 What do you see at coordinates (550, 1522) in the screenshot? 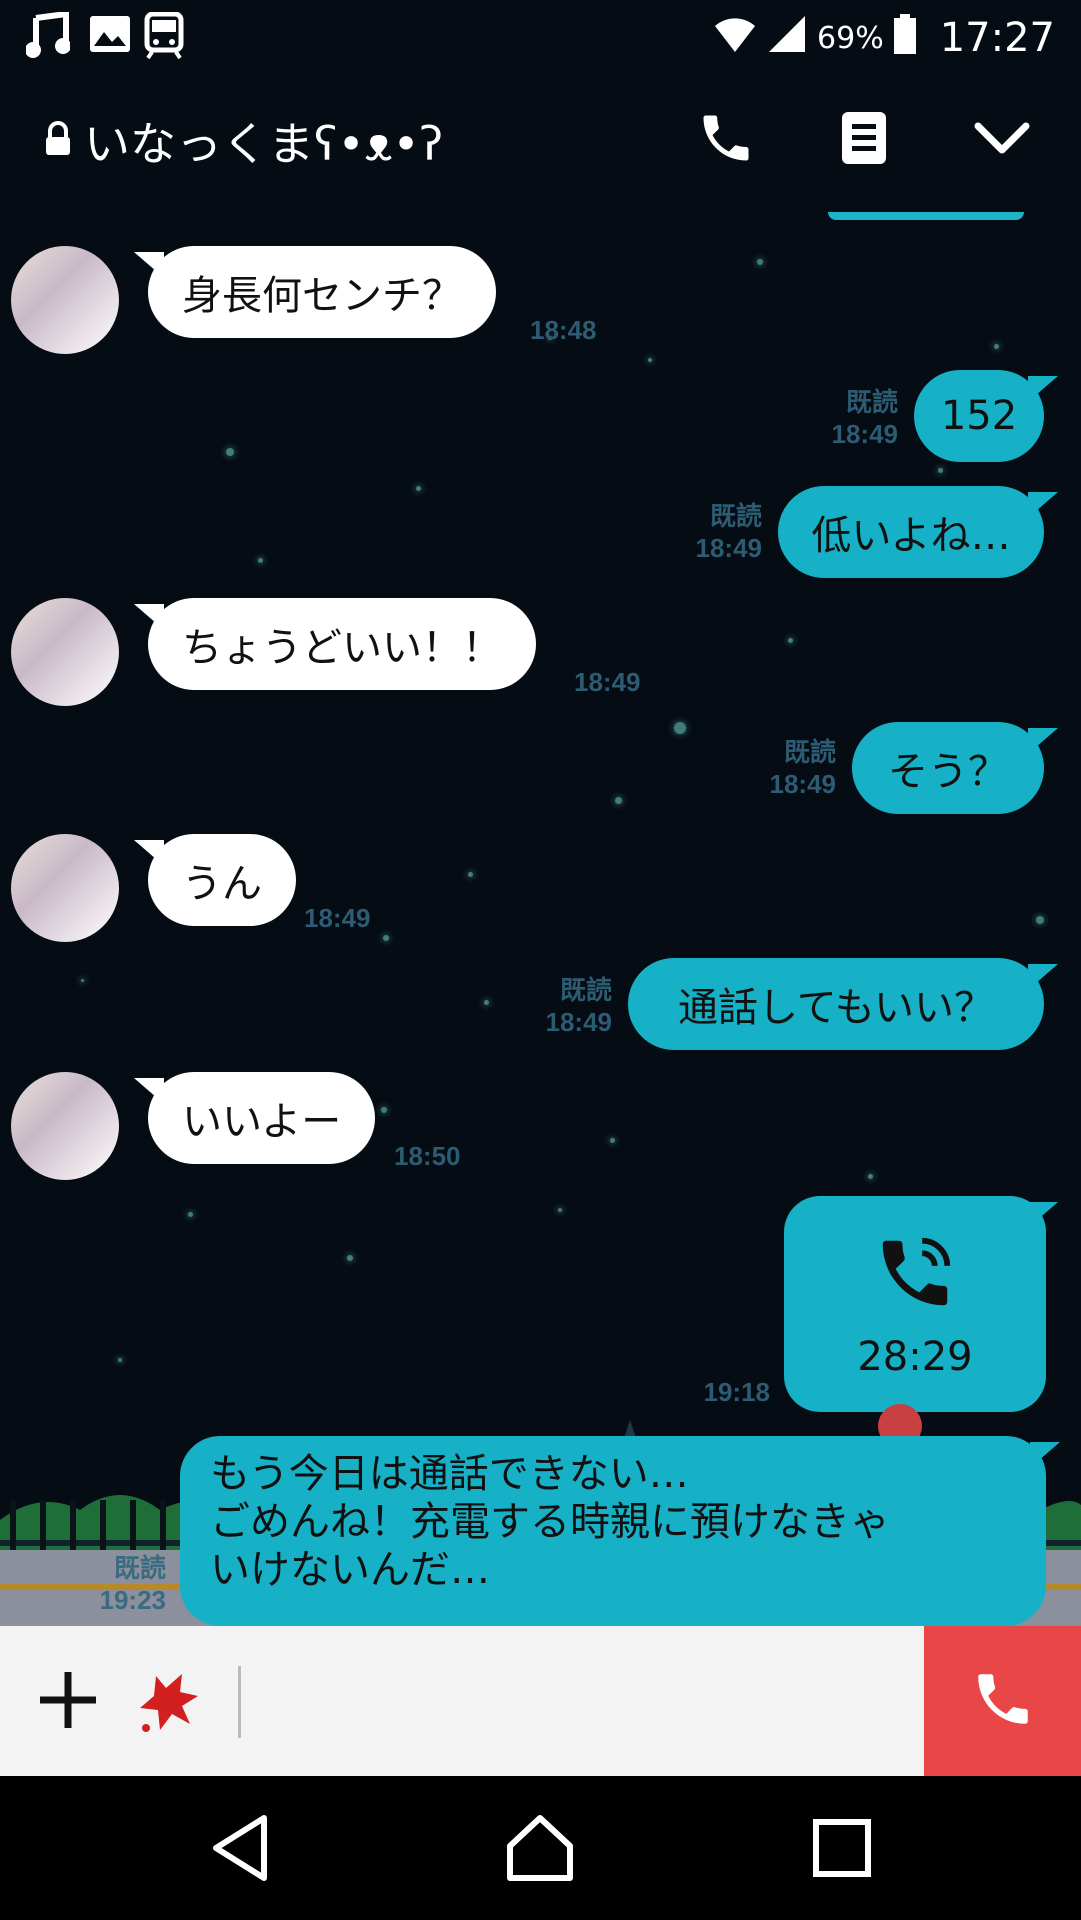
I see `message-line: ごめんね！充電する時親に預けなきゃ` at bounding box center [550, 1522].